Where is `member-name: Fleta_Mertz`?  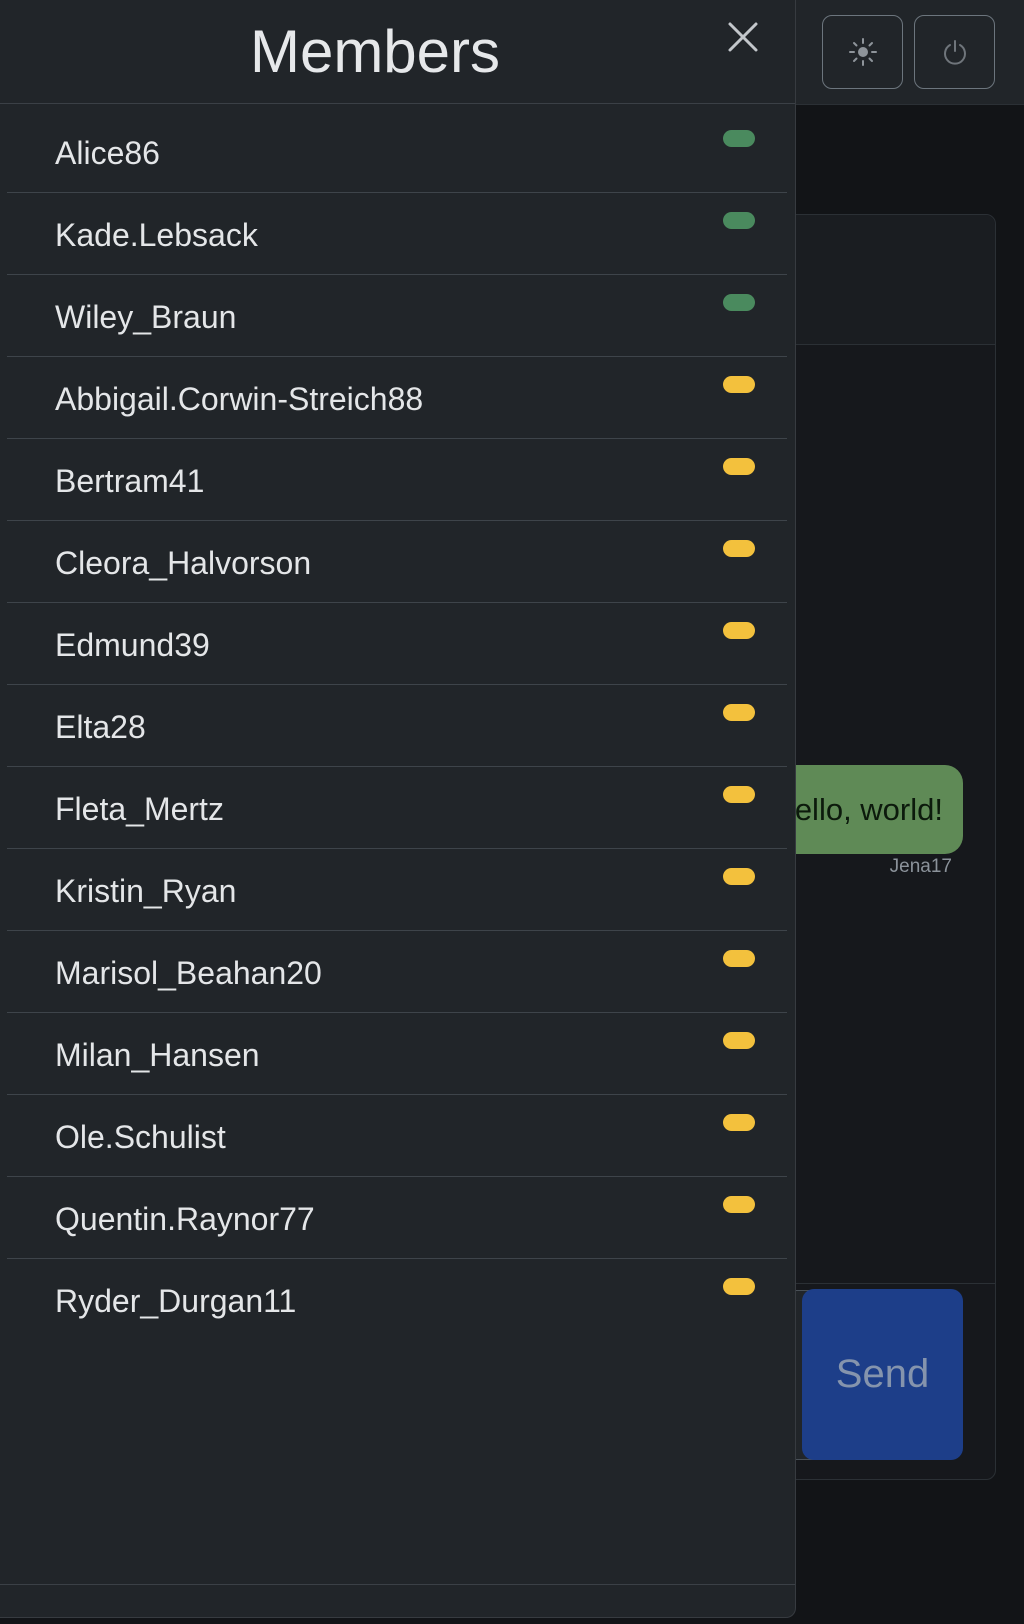
member-name: Fleta_Mertz is located at coordinates (139, 809).